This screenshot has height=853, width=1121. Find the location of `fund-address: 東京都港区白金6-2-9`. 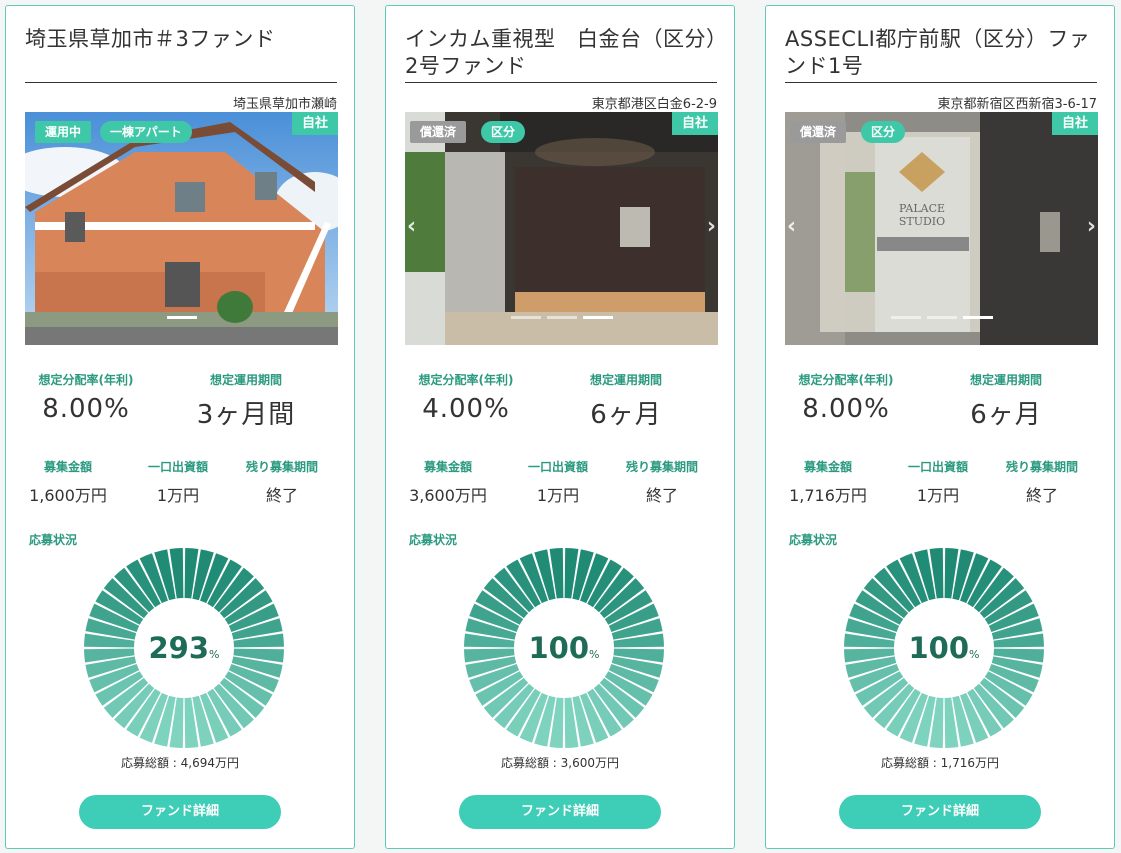

fund-address: 東京都港区白金6-2-9 is located at coordinates (654, 104).